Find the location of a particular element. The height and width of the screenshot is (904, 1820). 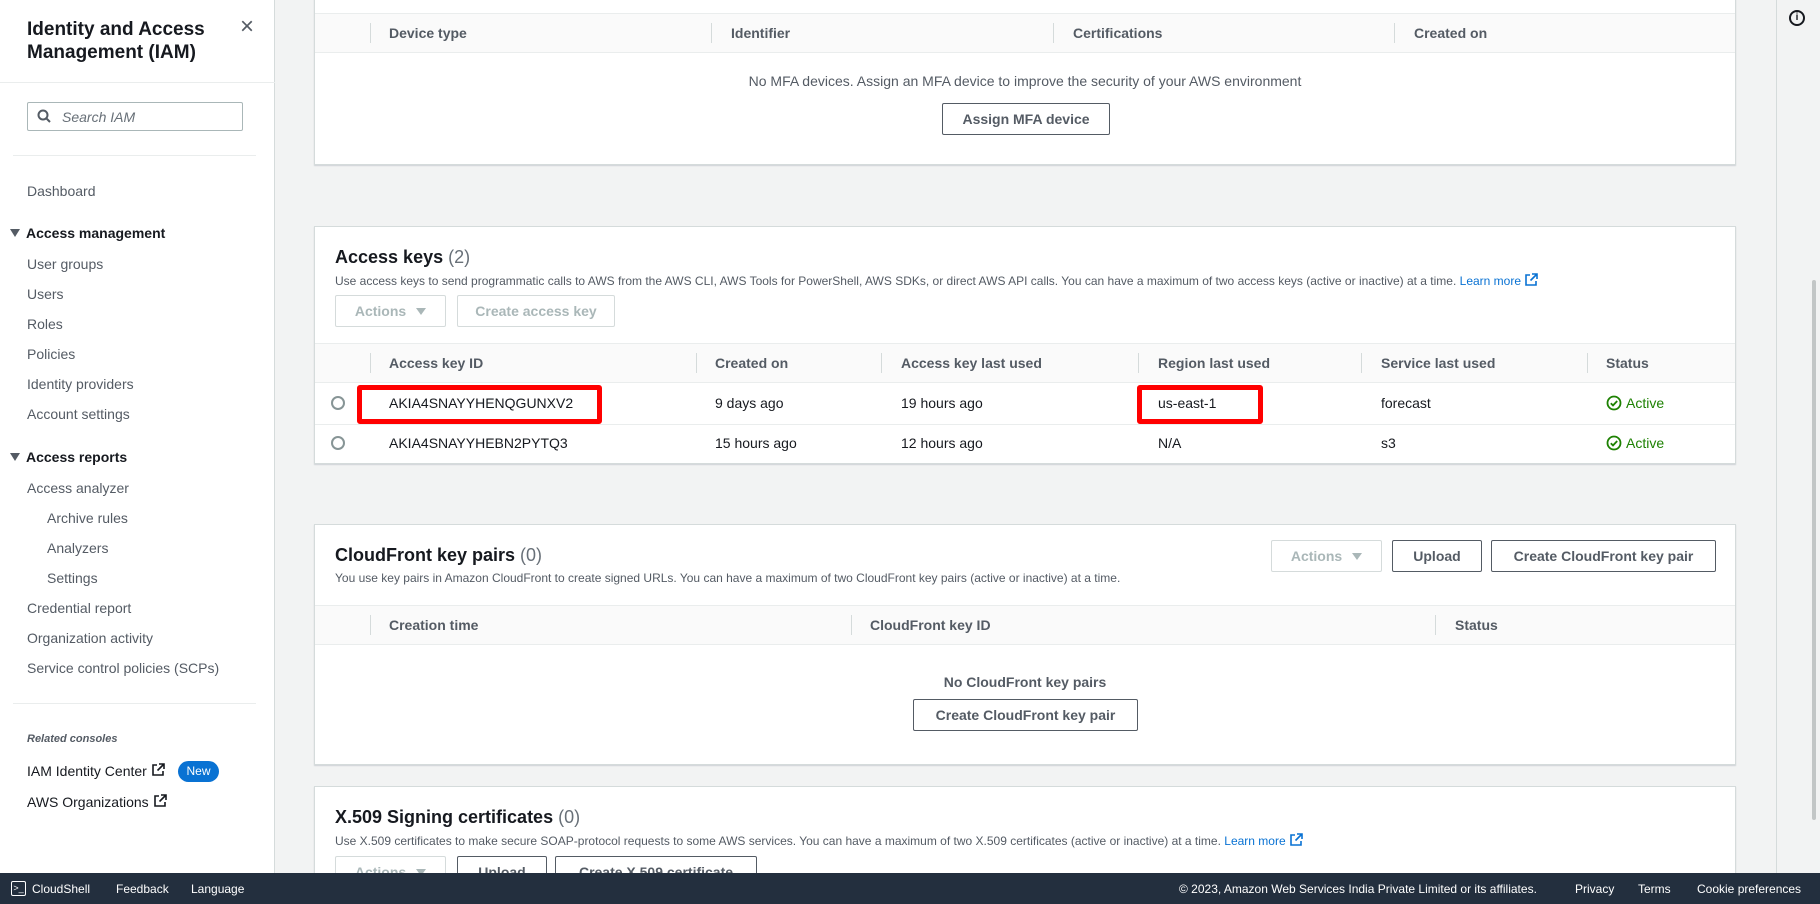

check-circle-icon is located at coordinates (1614, 403).